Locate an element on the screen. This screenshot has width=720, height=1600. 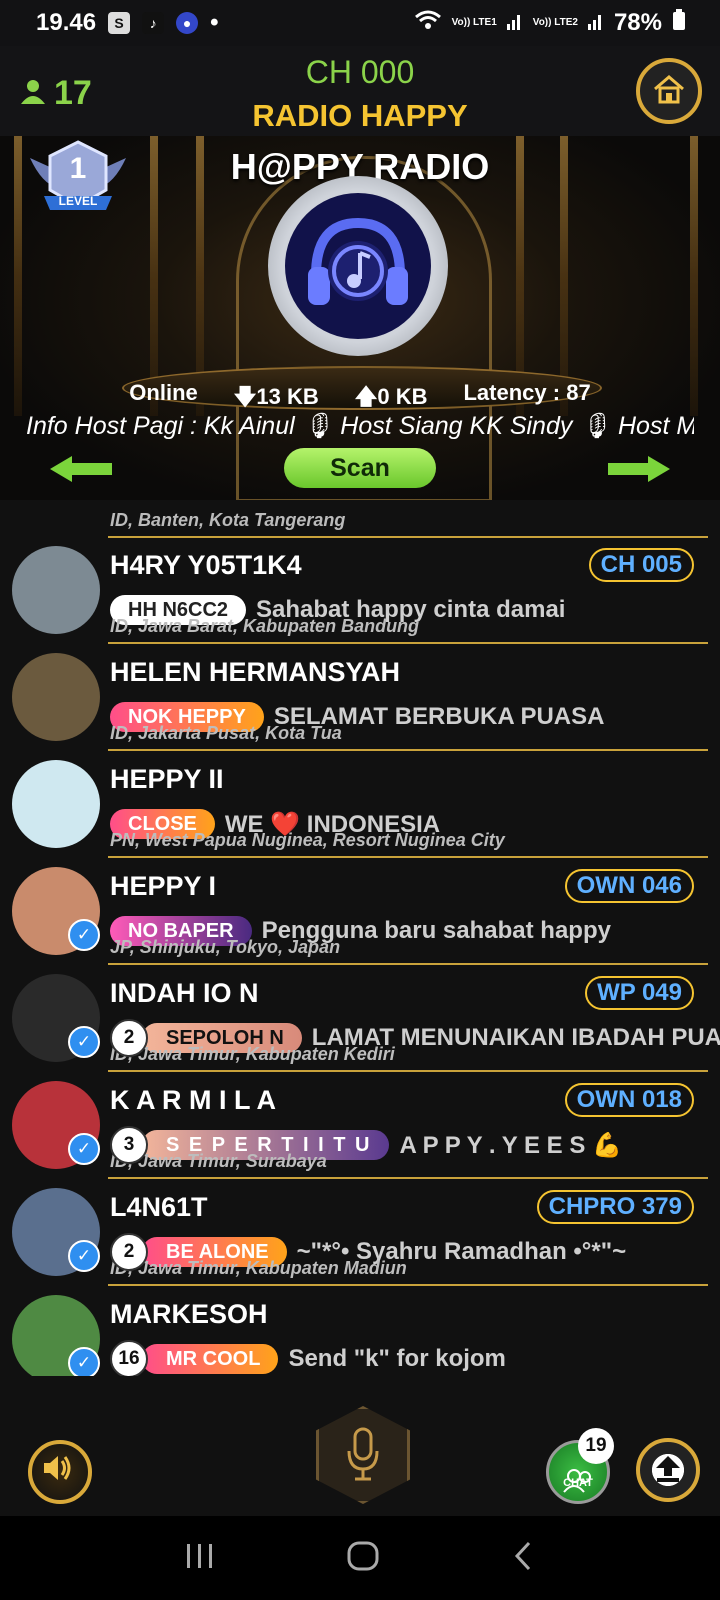
user-badge-line: 16 MR COOL Send "k" for kojom is located at coordinates (308, 1358).